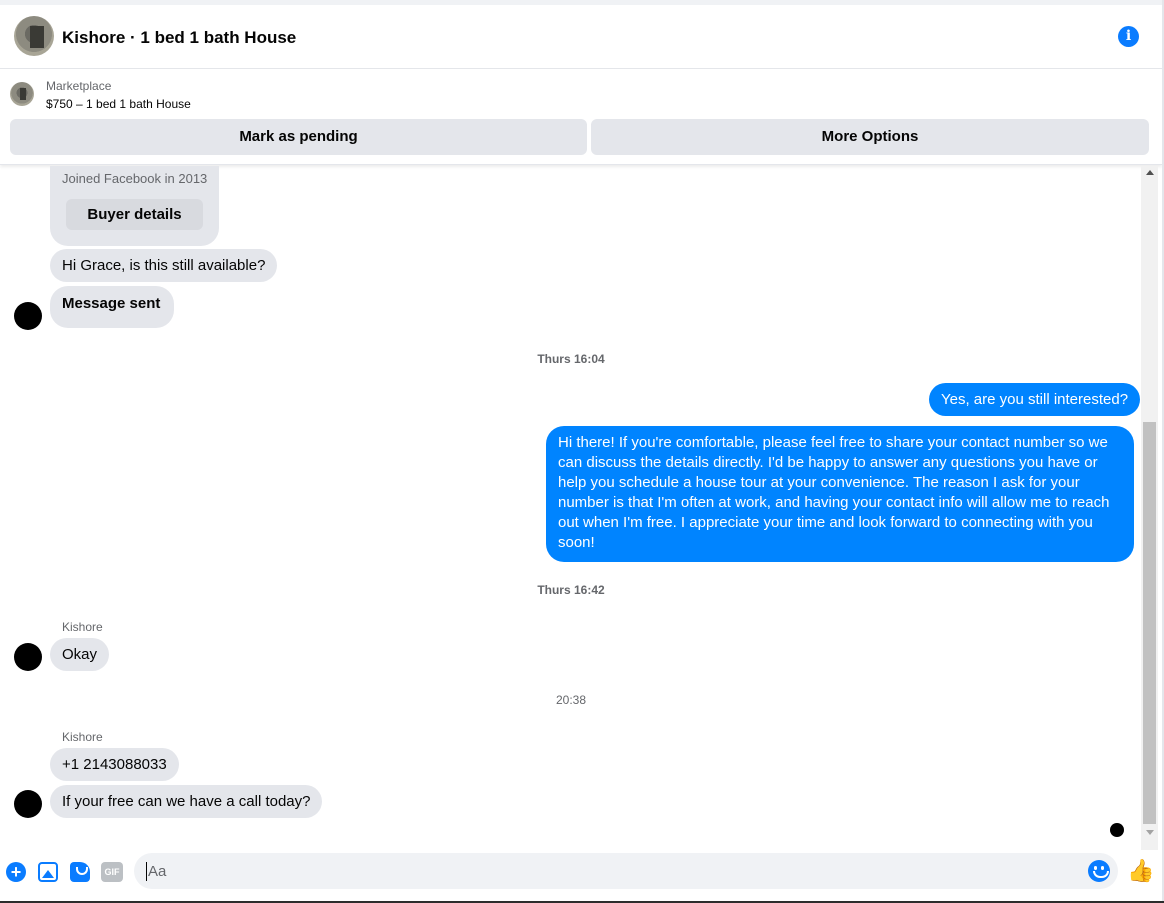 Image resolution: width=1164 pixels, height=903 pixels. What do you see at coordinates (626, 871) in the screenshot?
I see `message-input: Aa` at bounding box center [626, 871].